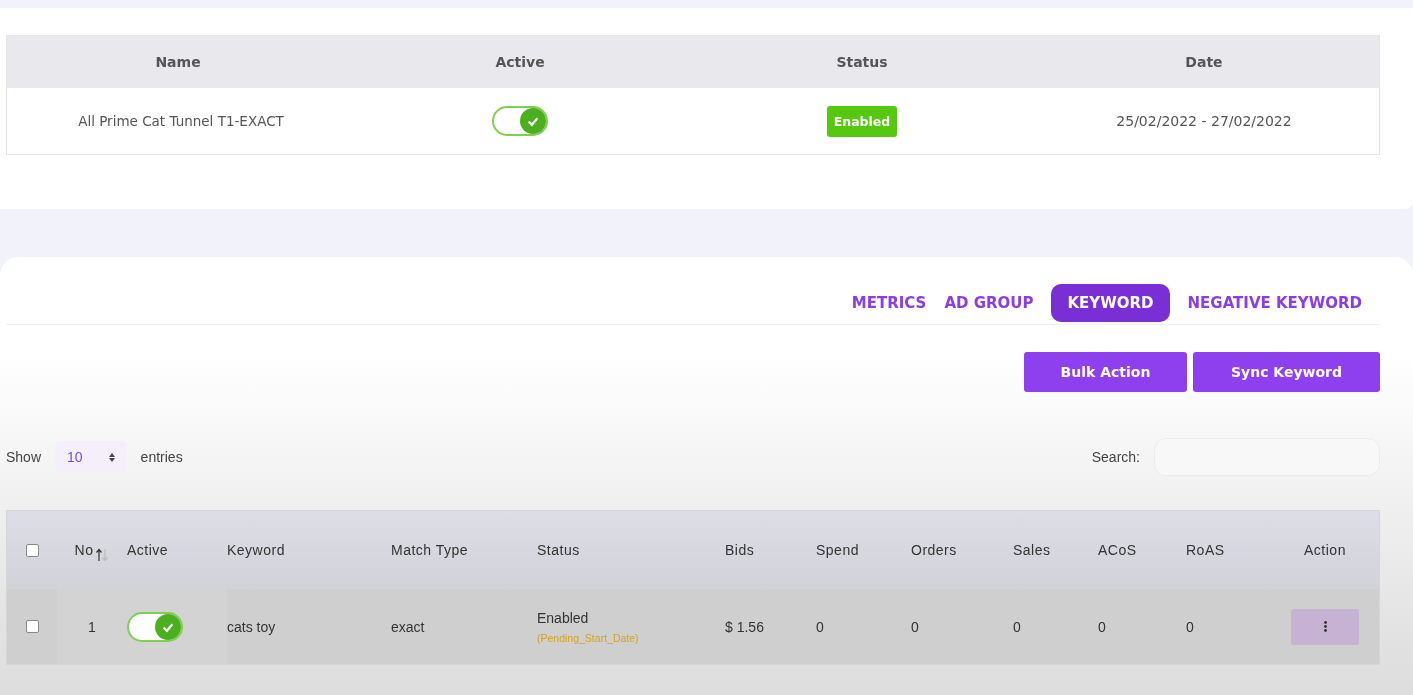 This screenshot has width=1413, height=695. I want to click on status-text: Enabled, so click(563, 617).